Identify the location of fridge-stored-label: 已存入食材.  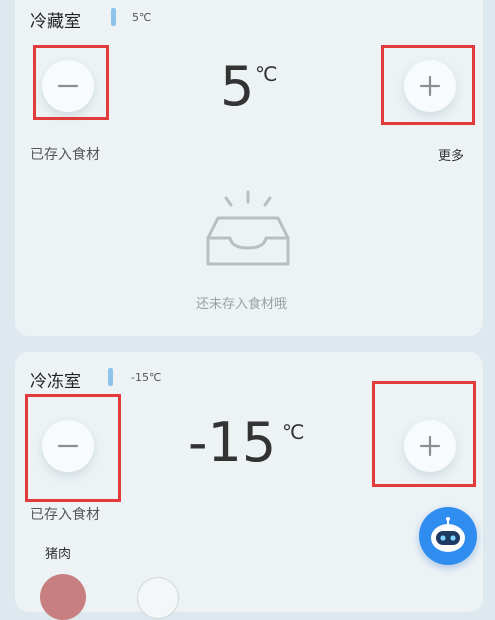
(65, 155).